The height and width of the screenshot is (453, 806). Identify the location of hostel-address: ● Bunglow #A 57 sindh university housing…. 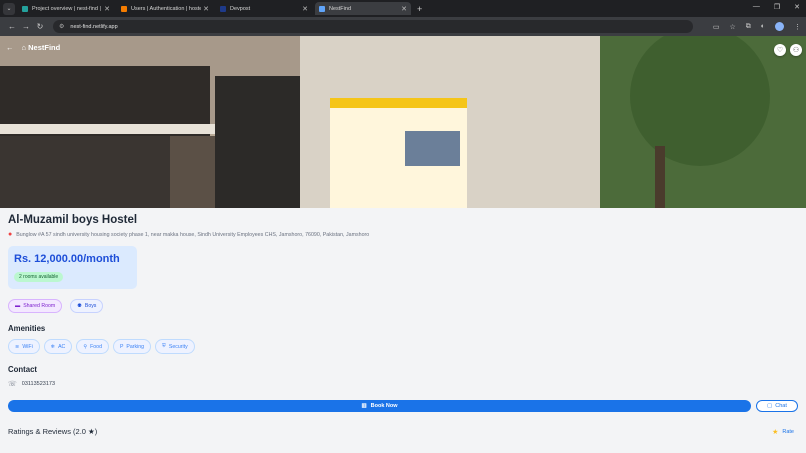
(403, 234).